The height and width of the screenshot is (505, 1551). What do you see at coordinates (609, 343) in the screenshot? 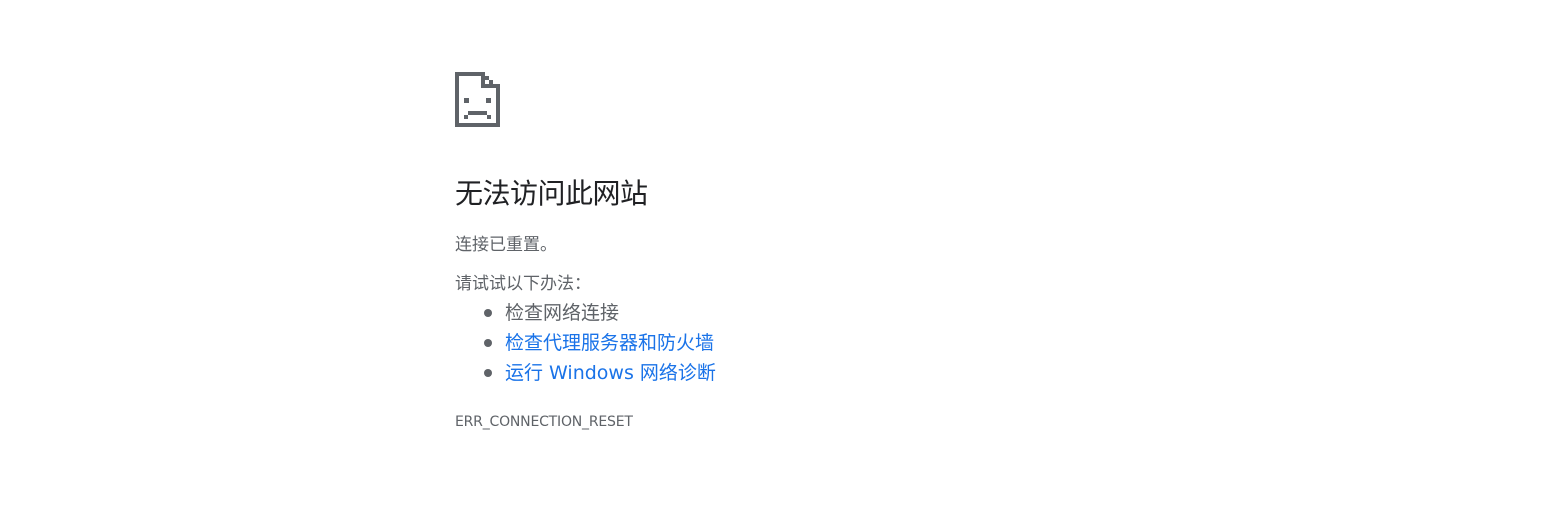
I see `check-proxy-firewall-link: 检查代理服务器和防火墙` at bounding box center [609, 343].